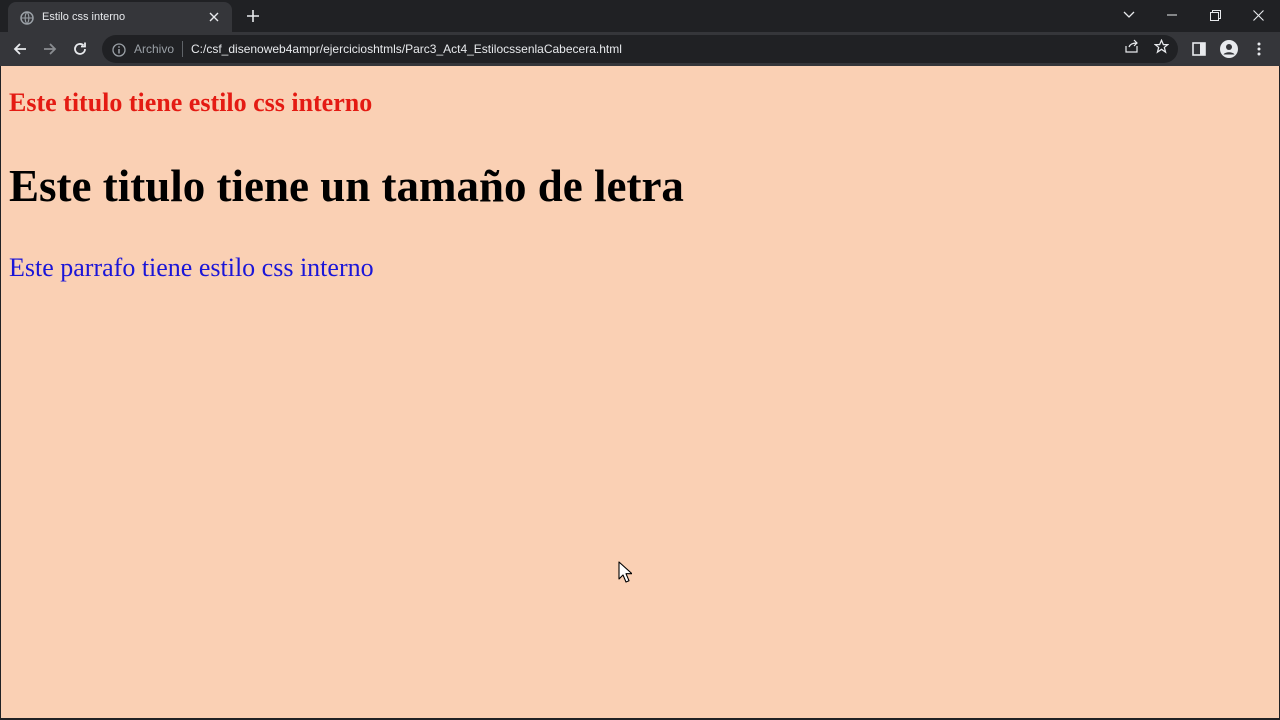 The width and height of the screenshot is (1280, 720). What do you see at coordinates (640, 16) in the screenshot?
I see `tab-strip: Estilo css interno` at bounding box center [640, 16].